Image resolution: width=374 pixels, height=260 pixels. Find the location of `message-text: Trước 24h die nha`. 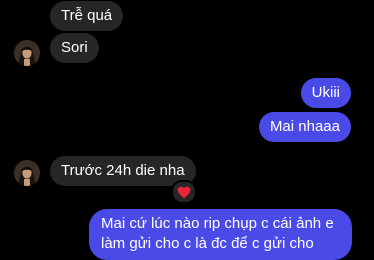

message-text: Trước 24h die nha is located at coordinates (123, 170).